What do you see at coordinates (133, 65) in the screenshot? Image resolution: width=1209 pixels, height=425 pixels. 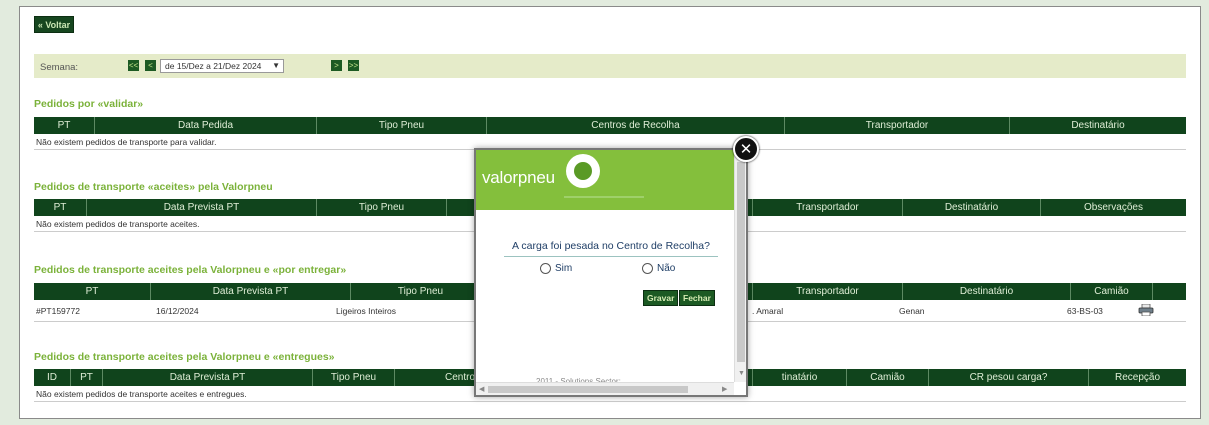 I see `first-week-button: <<` at bounding box center [133, 65].